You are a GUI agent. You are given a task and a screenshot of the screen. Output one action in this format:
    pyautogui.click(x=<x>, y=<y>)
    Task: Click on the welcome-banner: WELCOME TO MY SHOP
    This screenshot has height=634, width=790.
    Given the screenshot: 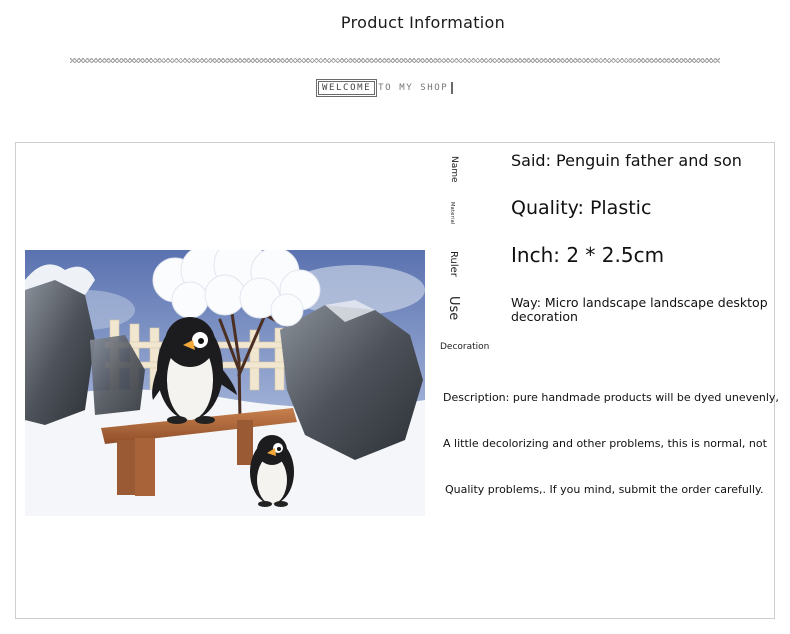 What is the action you would take?
    pyautogui.click(x=384, y=88)
    